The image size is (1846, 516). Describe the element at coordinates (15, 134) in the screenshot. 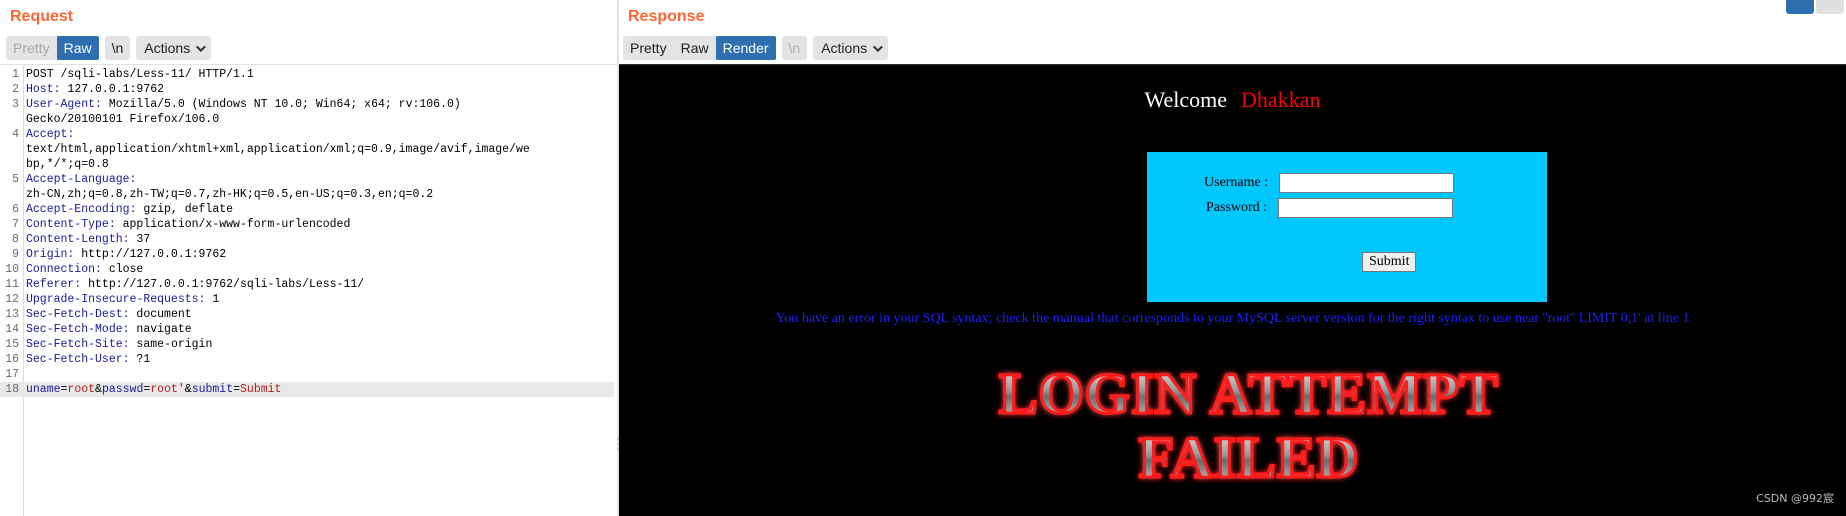

I see `line-number: 4` at that location.